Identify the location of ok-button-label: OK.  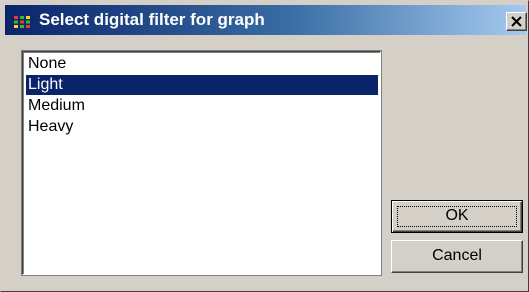
(457, 215).